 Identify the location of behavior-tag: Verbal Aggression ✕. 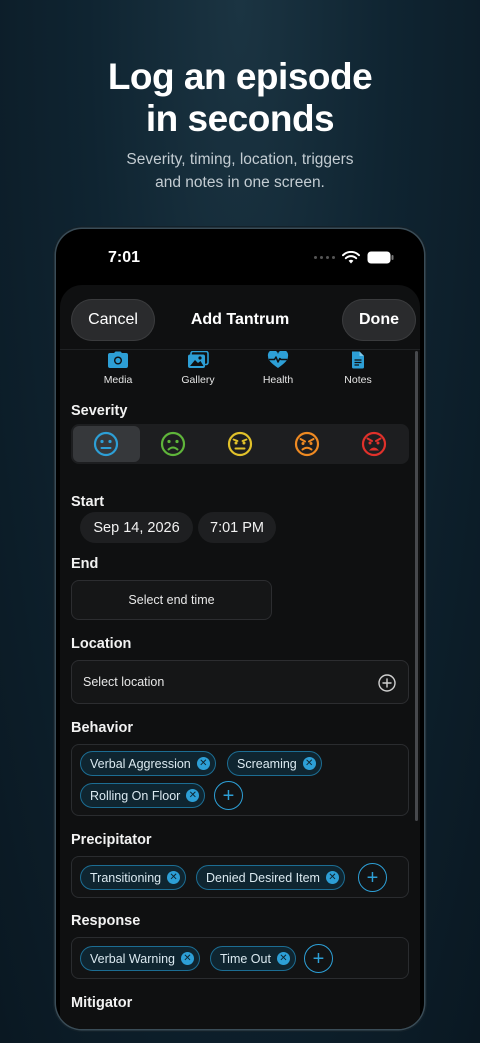
(148, 763).